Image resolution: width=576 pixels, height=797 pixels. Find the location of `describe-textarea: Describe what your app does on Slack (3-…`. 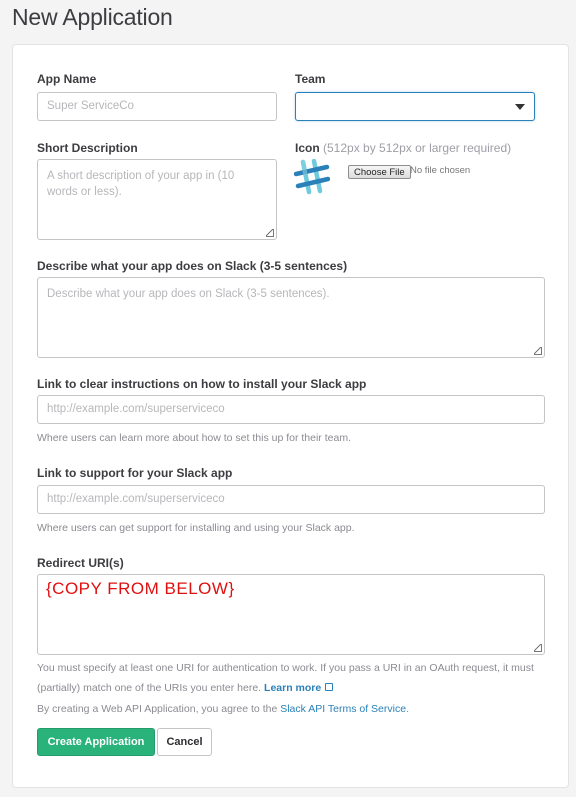

describe-textarea: Describe what your app does on Slack (3-… is located at coordinates (291, 317).